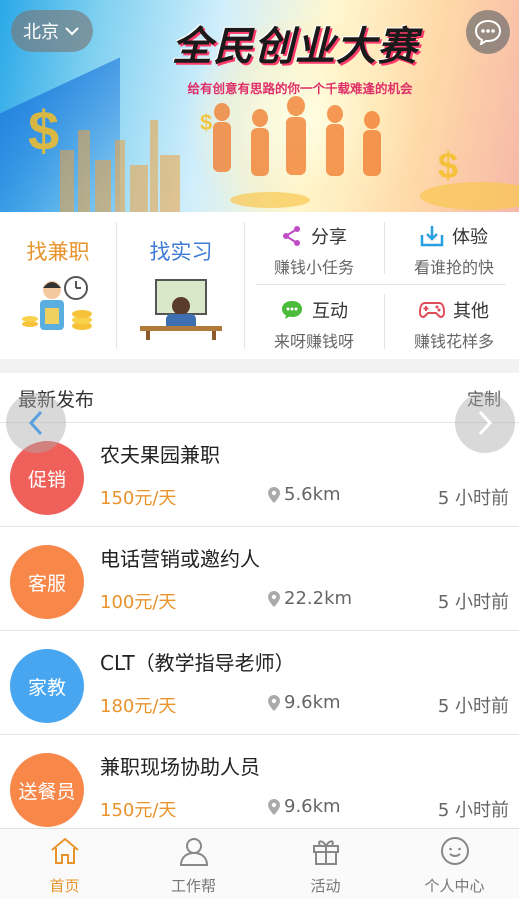 This screenshot has height=899, width=519. What do you see at coordinates (259, 683) in the screenshot?
I see `job-list-item: 家教 CLT（教学指导老师） 180元/天 9.6km 5 小时前` at bounding box center [259, 683].